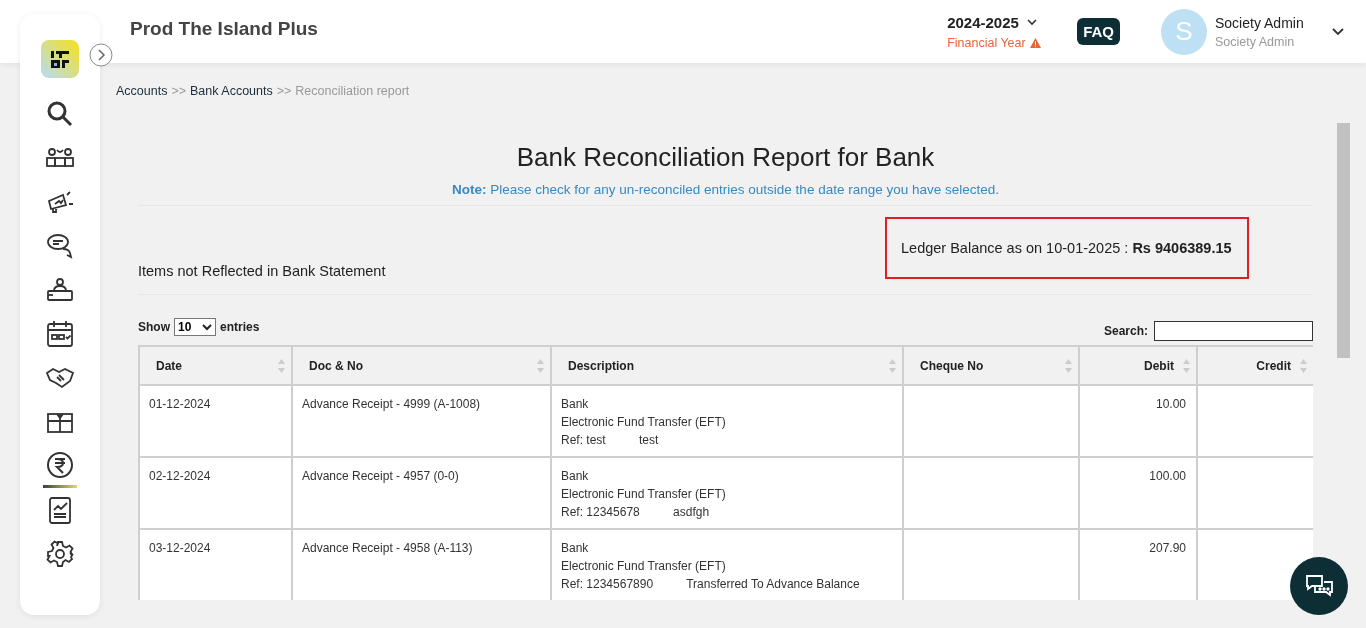  What do you see at coordinates (352, 91) in the screenshot?
I see `breadcrumb-current: Reconciliation report` at bounding box center [352, 91].